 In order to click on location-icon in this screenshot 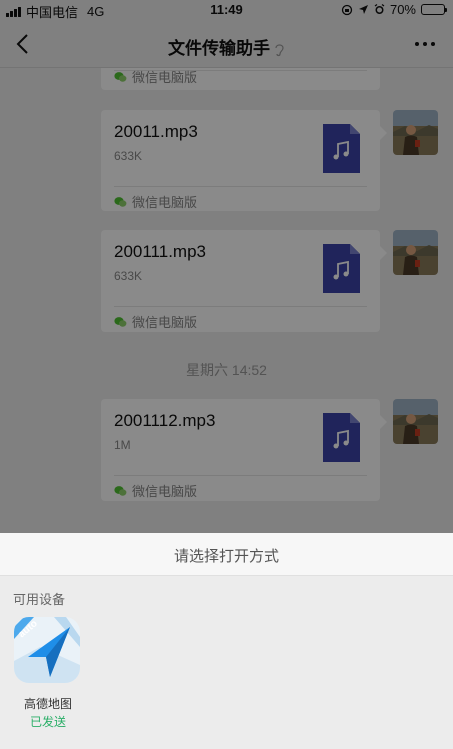, I will do `click(363, 9)`.